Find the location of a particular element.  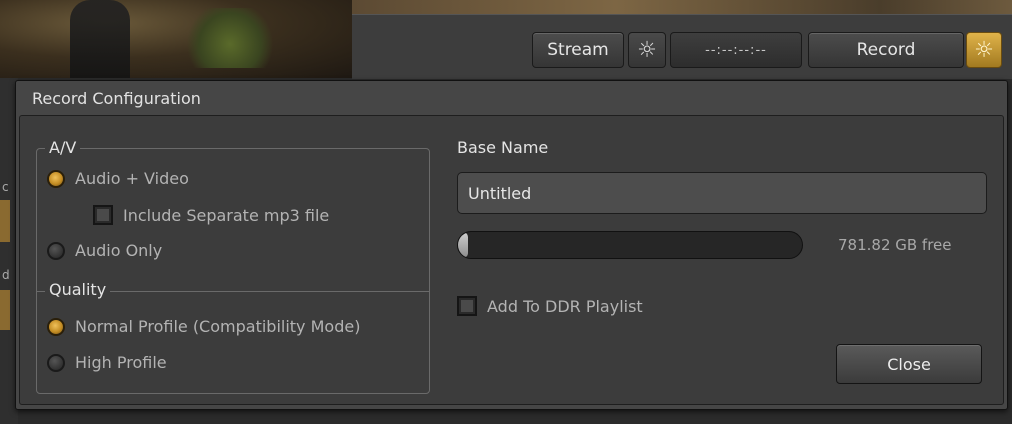

radio-audio-only: Audio Only is located at coordinates (104, 250).